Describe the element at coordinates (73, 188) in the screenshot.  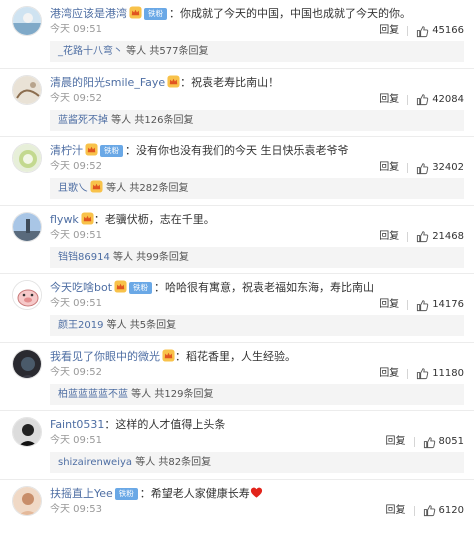
I see `reply-username: 且歌乀` at that location.